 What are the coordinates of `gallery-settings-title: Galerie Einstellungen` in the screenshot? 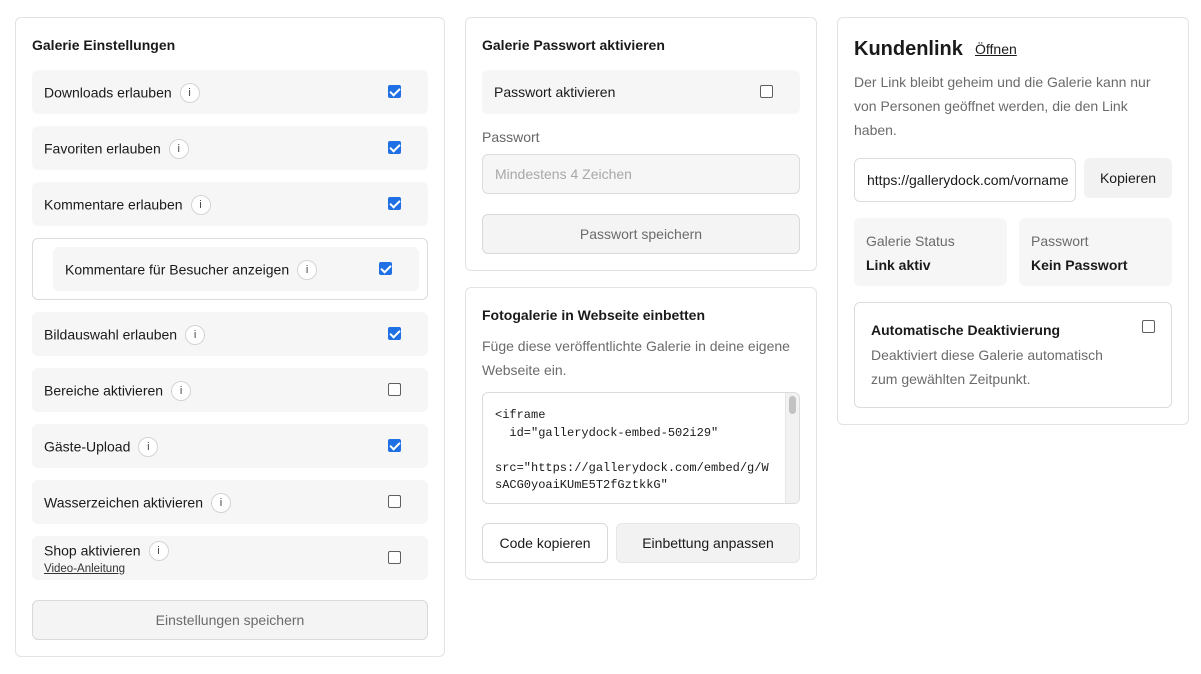 It's located at (104, 45).